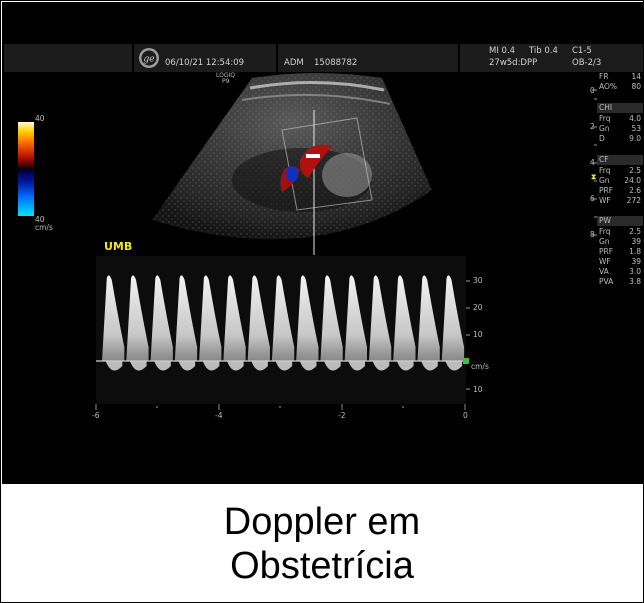 This screenshot has height=603, width=644. What do you see at coordinates (322, 521) in the screenshot?
I see `caption-line-1: Doppler em` at bounding box center [322, 521].